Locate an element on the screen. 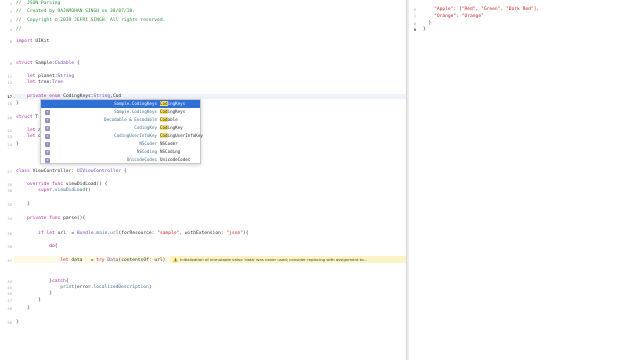 This screenshot has width=640, height=360. autocomplete-item: P UnicodeCodec UnicodeCodec is located at coordinates (120, 160).